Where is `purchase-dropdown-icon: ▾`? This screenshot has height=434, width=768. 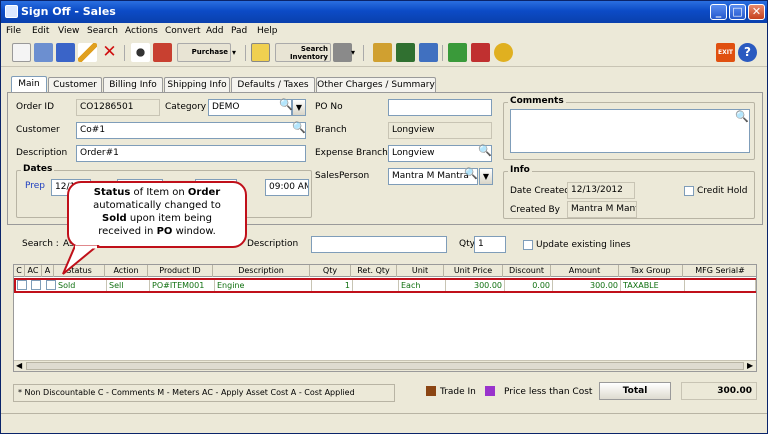 purchase-dropdown-icon: ▾ is located at coordinates (236, 52).